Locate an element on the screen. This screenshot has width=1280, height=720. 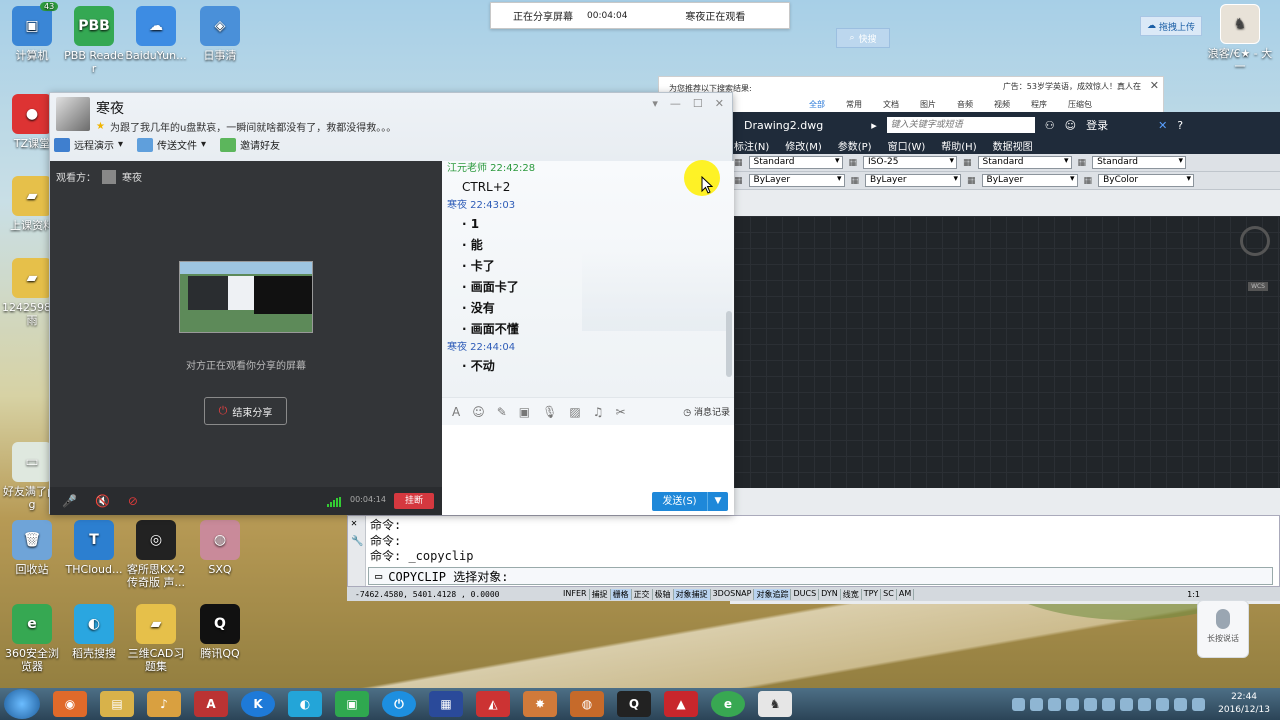
cad-menu-item: 帮助(H) is located at coordinates (958, 146).